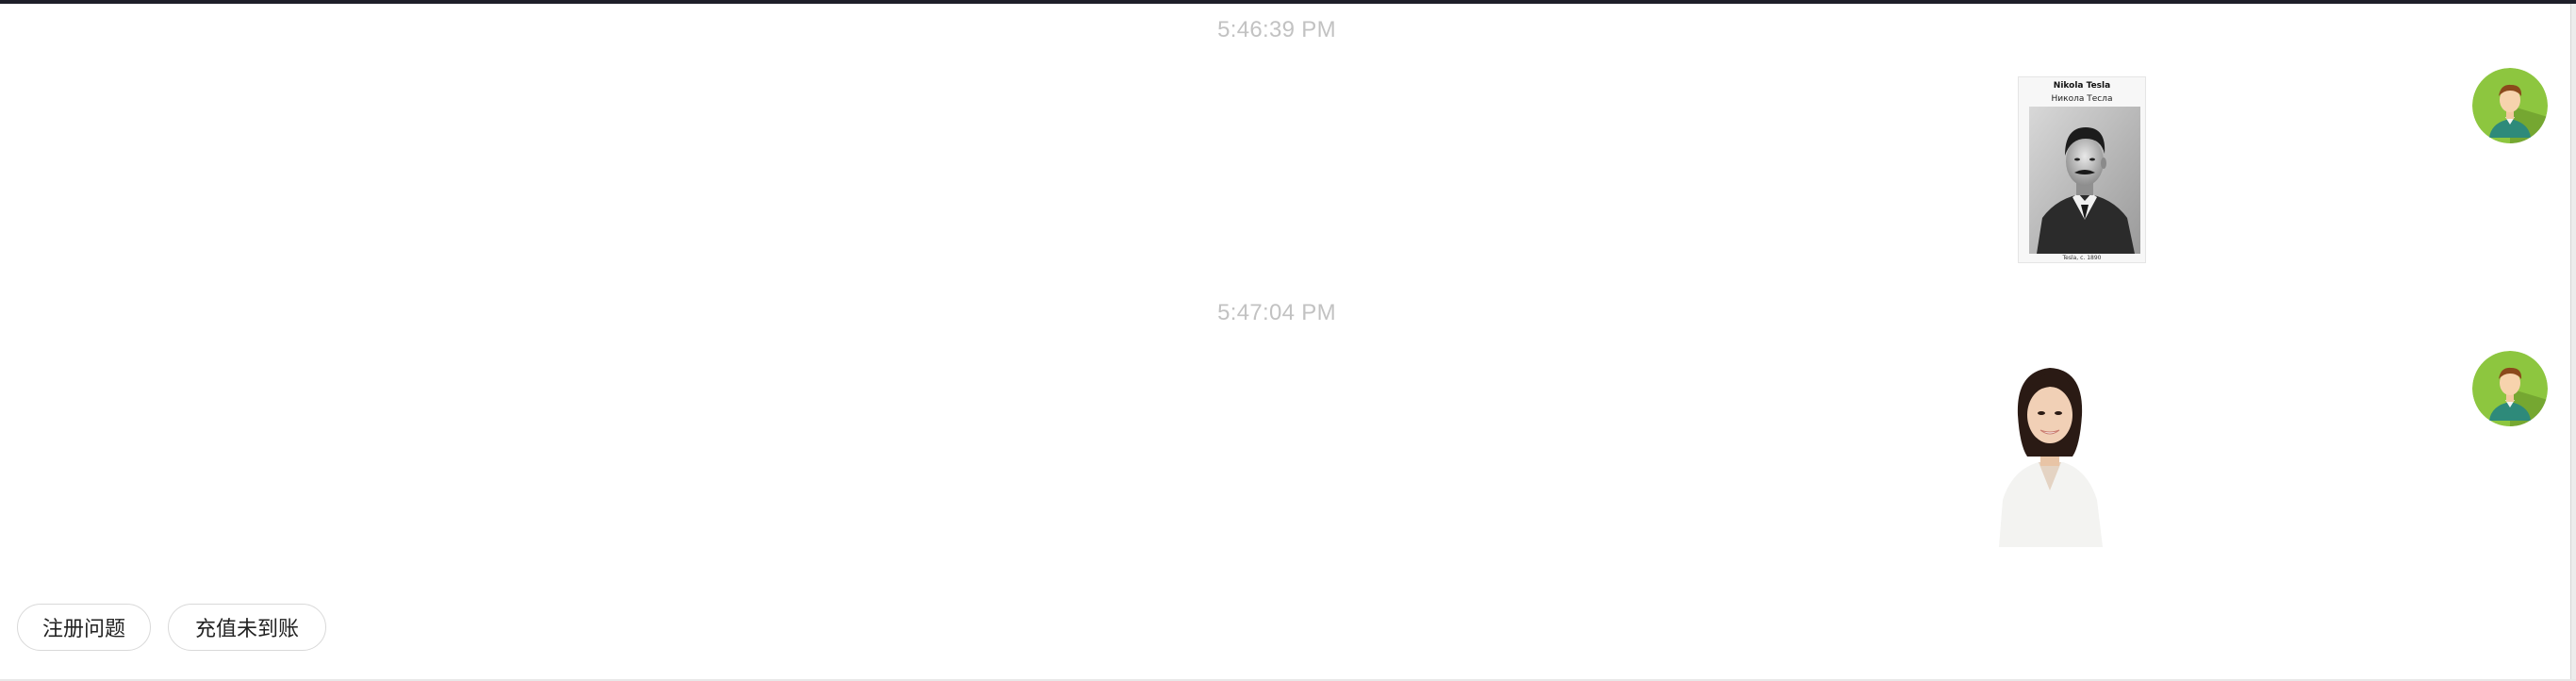 The width and height of the screenshot is (2576, 681). Describe the element at coordinates (84, 627) in the screenshot. I see `quick-reply-registration-issue: 注册问题` at that location.